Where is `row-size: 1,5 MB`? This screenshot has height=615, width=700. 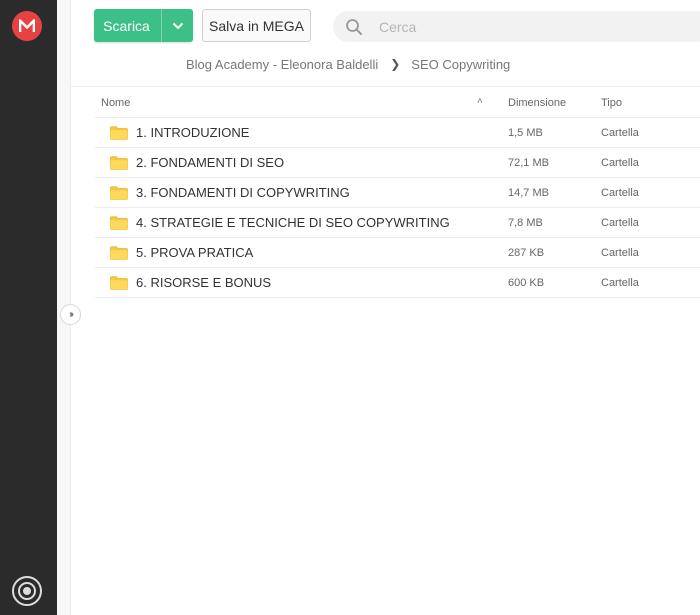
row-size: 1,5 MB is located at coordinates (525, 132).